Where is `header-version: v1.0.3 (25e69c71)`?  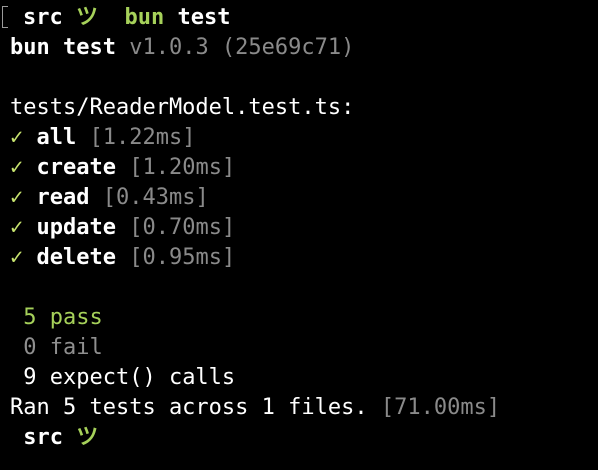
header-version: v1.0.3 (25e69c71) is located at coordinates (242, 47).